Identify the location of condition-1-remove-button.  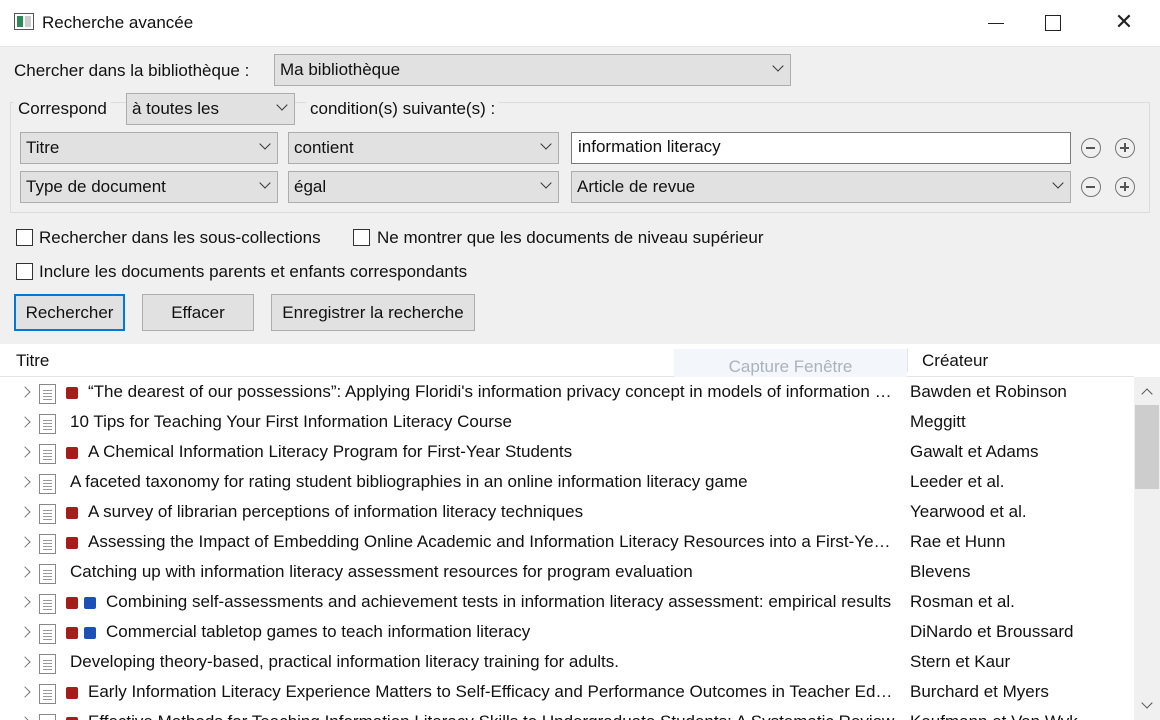
(1091, 148).